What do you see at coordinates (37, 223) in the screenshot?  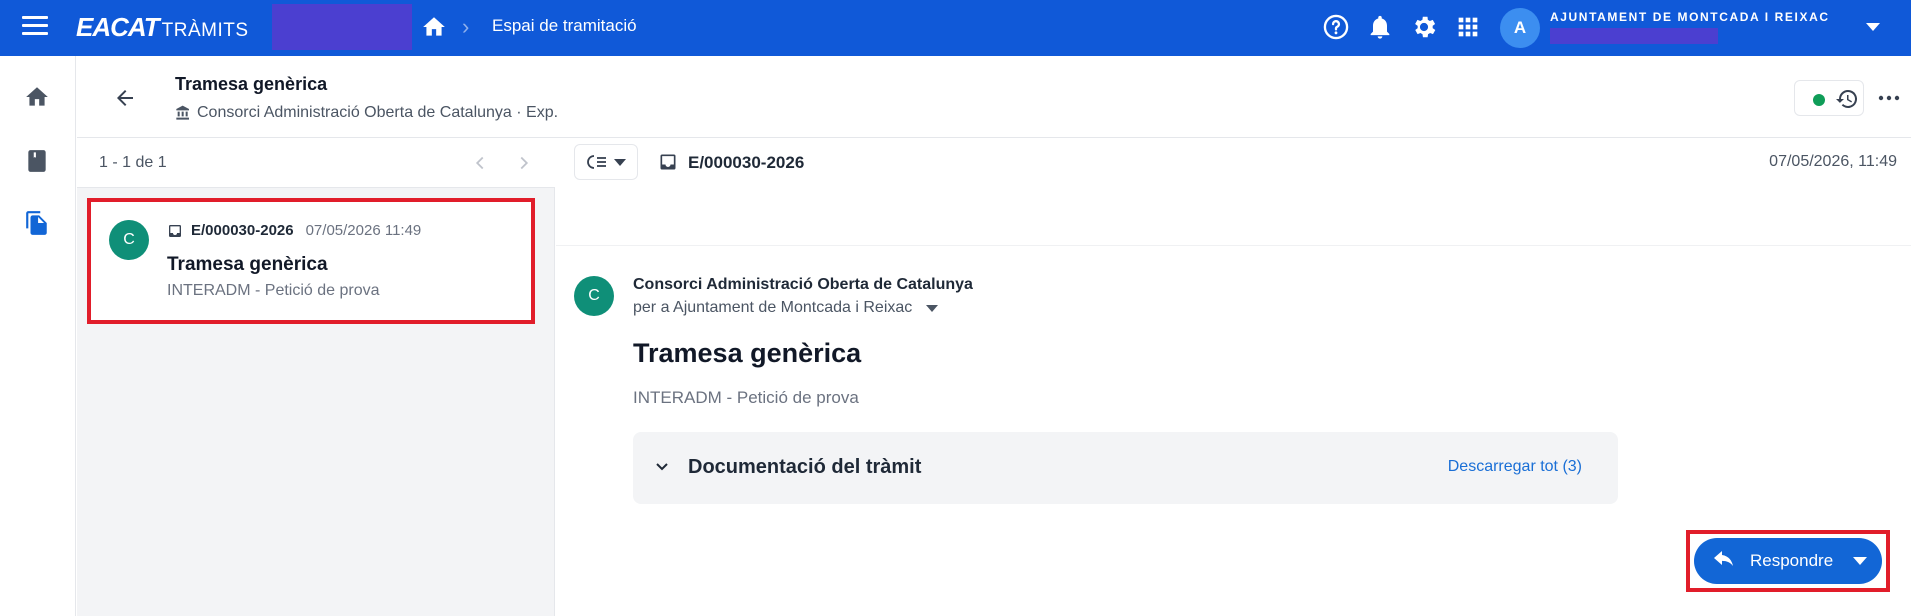 I see `documents-icon` at bounding box center [37, 223].